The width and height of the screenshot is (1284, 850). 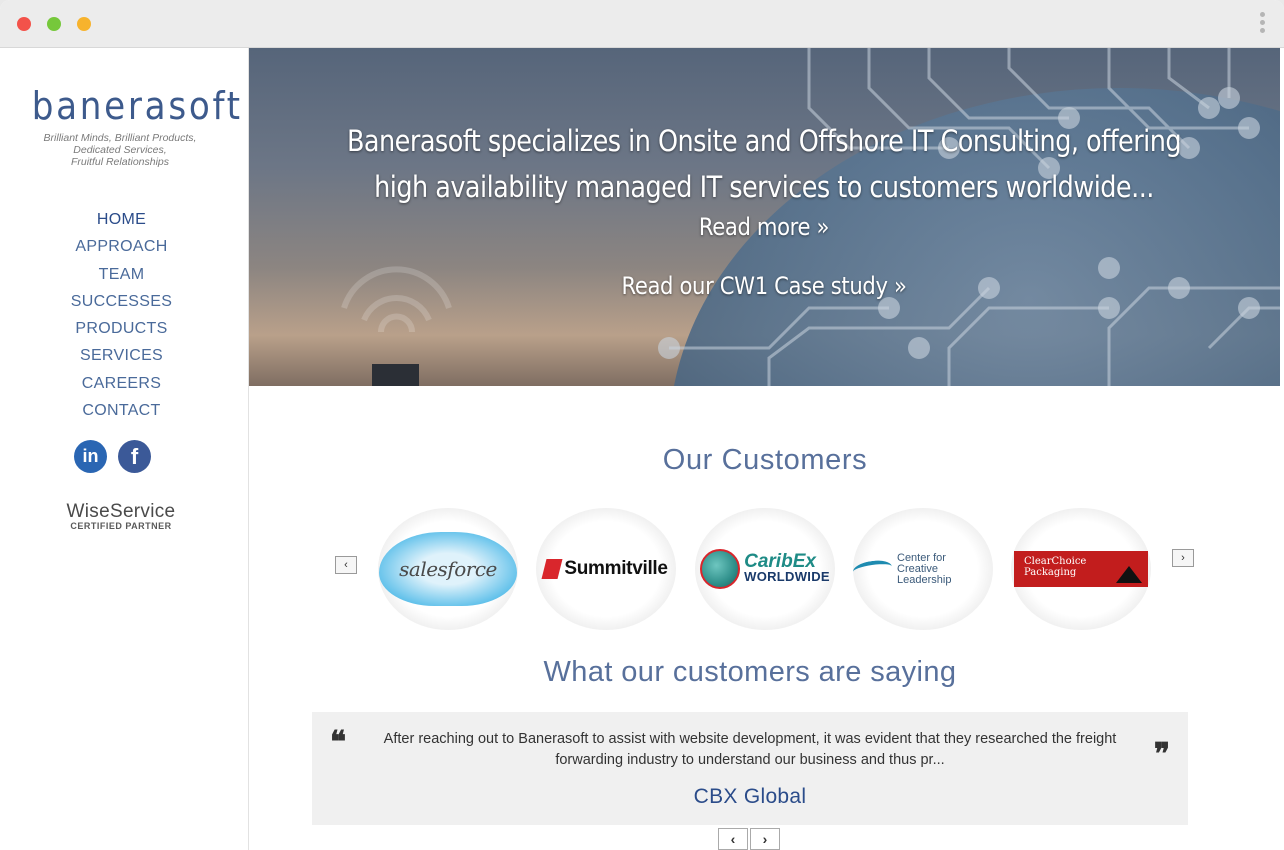 What do you see at coordinates (750, 796) in the screenshot?
I see `testimonial-author: CBX Global` at bounding box center [750, 796].